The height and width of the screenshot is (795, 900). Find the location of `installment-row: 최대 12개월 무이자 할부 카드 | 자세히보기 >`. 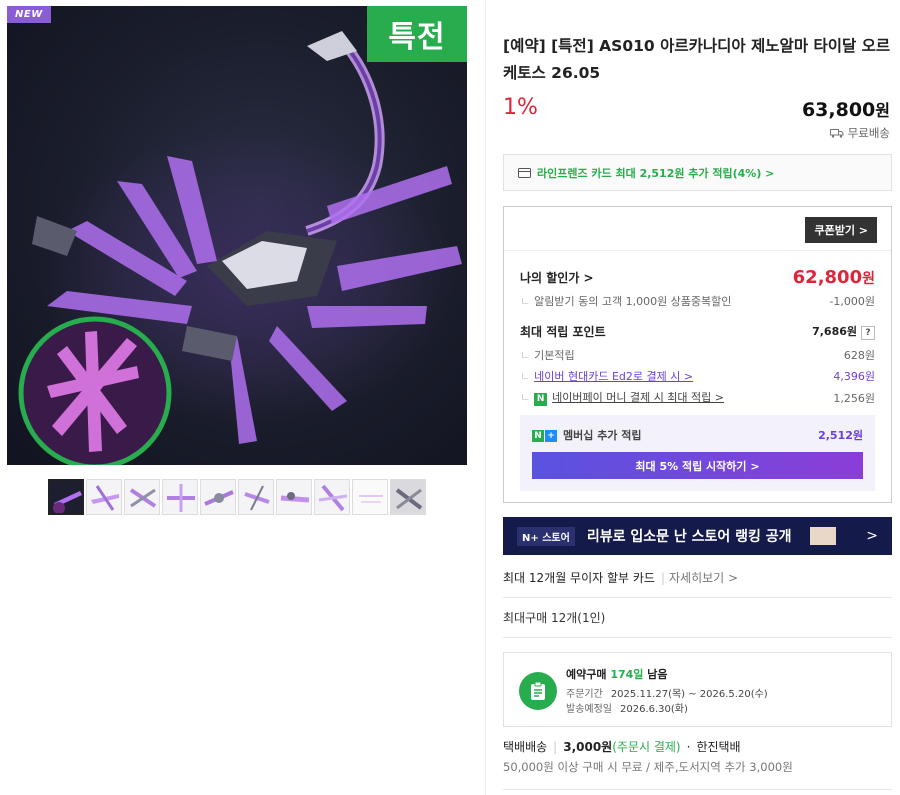

installment-row: 최대 12개월 무이자 할부 카드 | 자세히보기 > is located at coordinates (620, 577).